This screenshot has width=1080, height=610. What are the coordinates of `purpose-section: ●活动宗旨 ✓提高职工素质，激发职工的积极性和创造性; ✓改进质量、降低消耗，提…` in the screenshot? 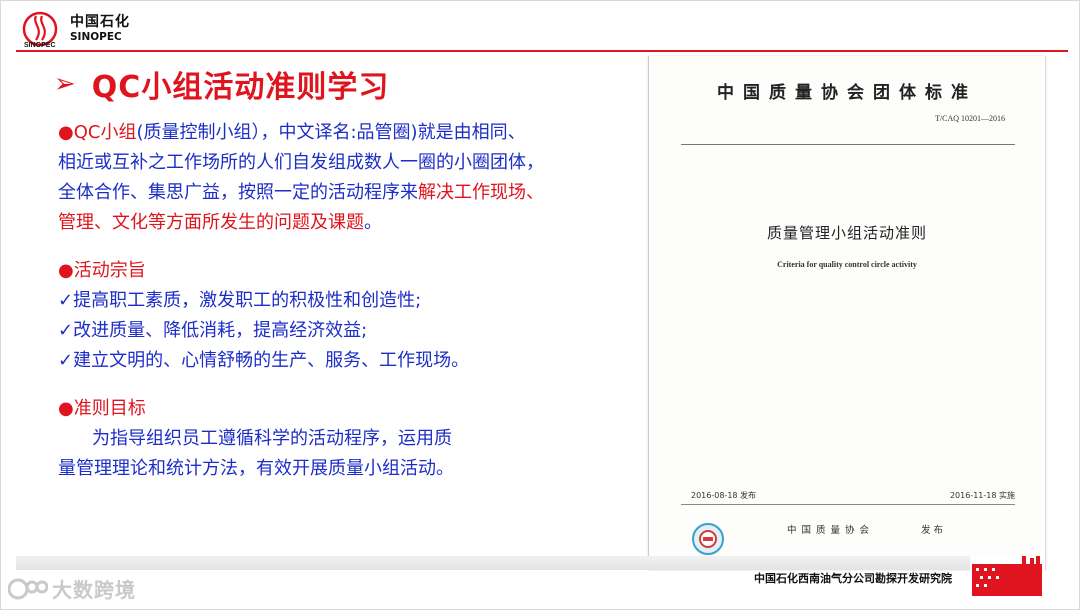 It's located at (343, 316).